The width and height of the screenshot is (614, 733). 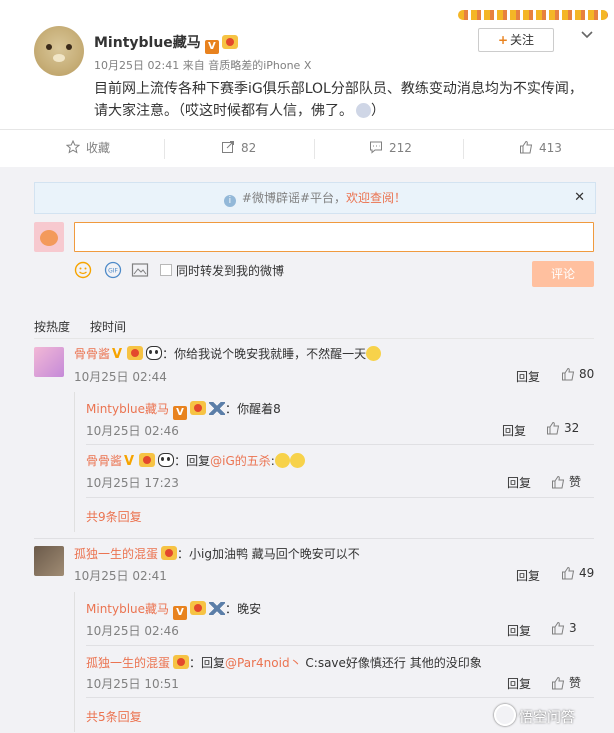 What do you see at coordinates (228, 147) in the screenshot?
I see `repost-icon` at bounding box center [228, 147].